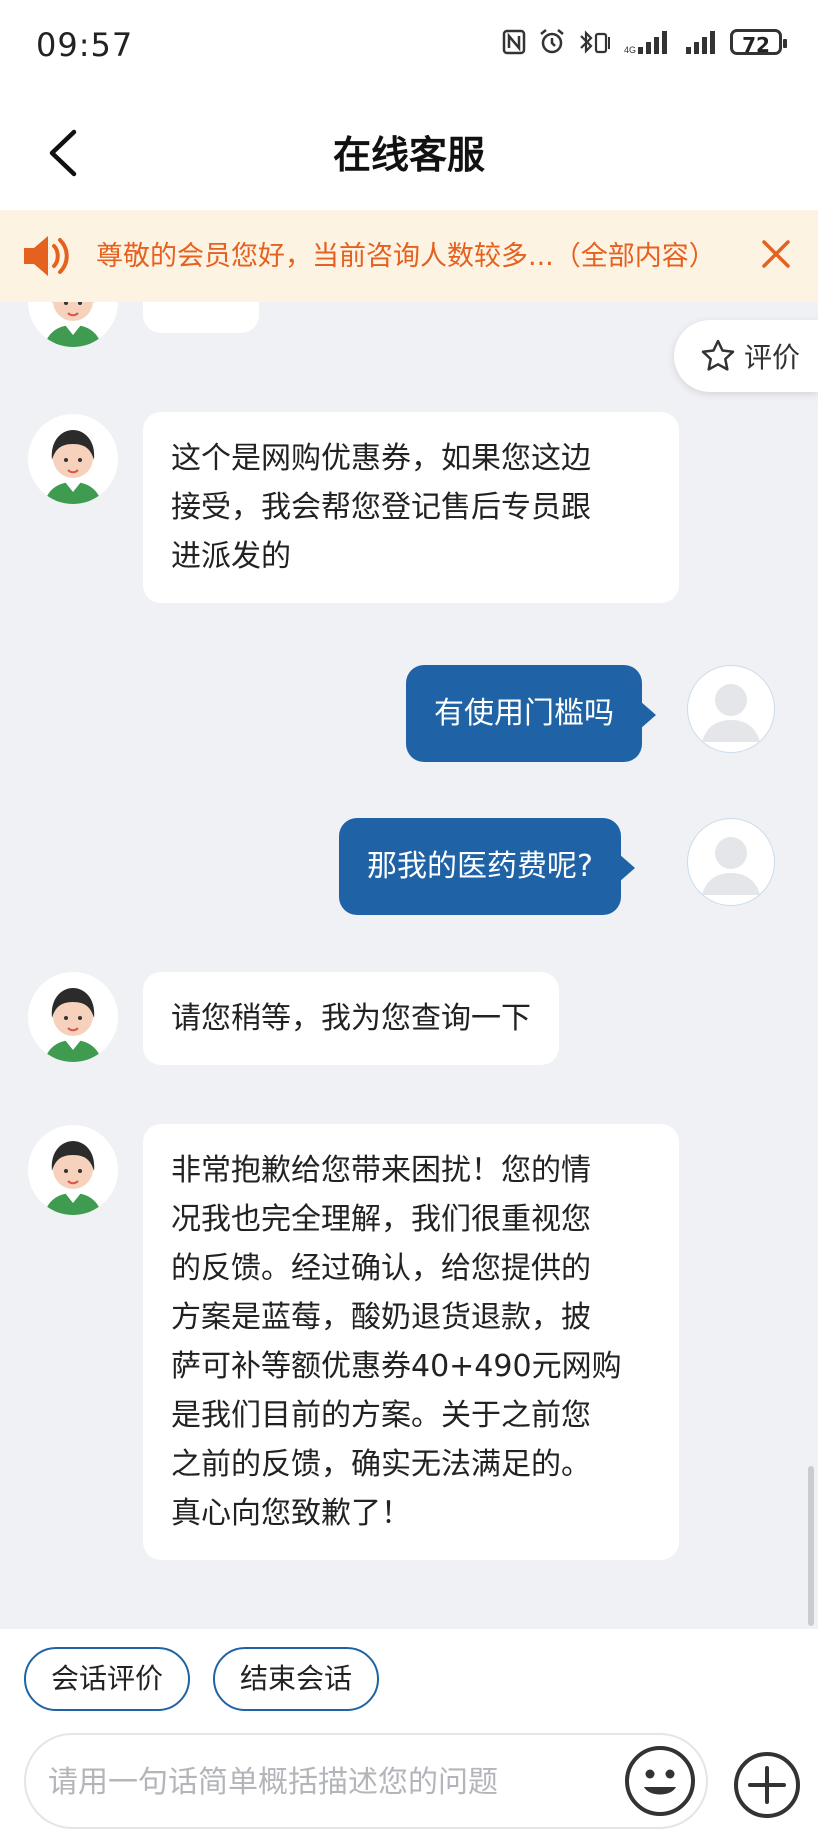 This screenshot has width=818, height=1848. Describe the element at coordinates (85, 45) in the screenshot. I see `status-time: 09:57` at that location.